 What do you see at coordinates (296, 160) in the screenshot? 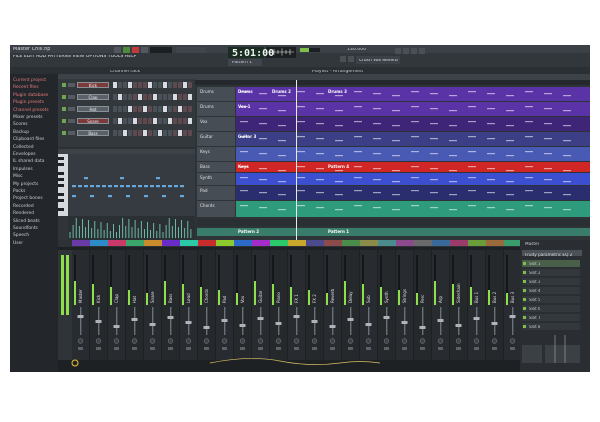
I see `playhead` at bounding box center [296, 160].